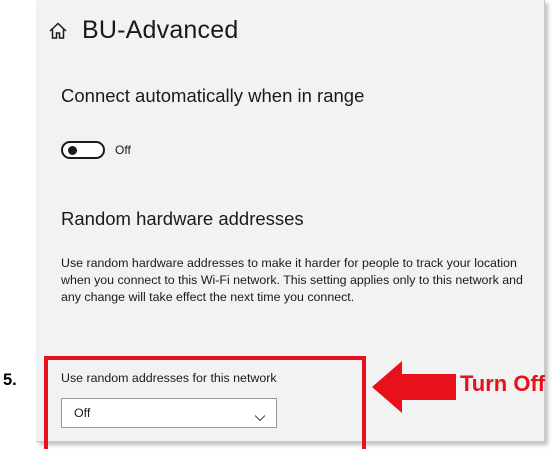 Image resolution: width=559 pixels, height=449 pixels. I want to click on connect-automatically-toggle-row: Off, so click(96, 150).